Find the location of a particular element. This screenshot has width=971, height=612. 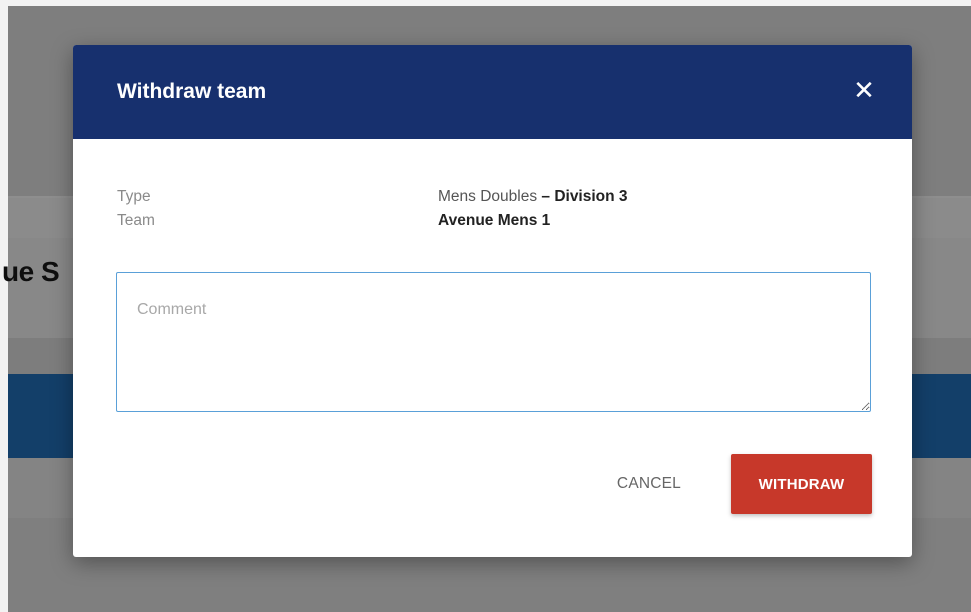

cancel-button: CANCEL is located at coordinates (649, 484).